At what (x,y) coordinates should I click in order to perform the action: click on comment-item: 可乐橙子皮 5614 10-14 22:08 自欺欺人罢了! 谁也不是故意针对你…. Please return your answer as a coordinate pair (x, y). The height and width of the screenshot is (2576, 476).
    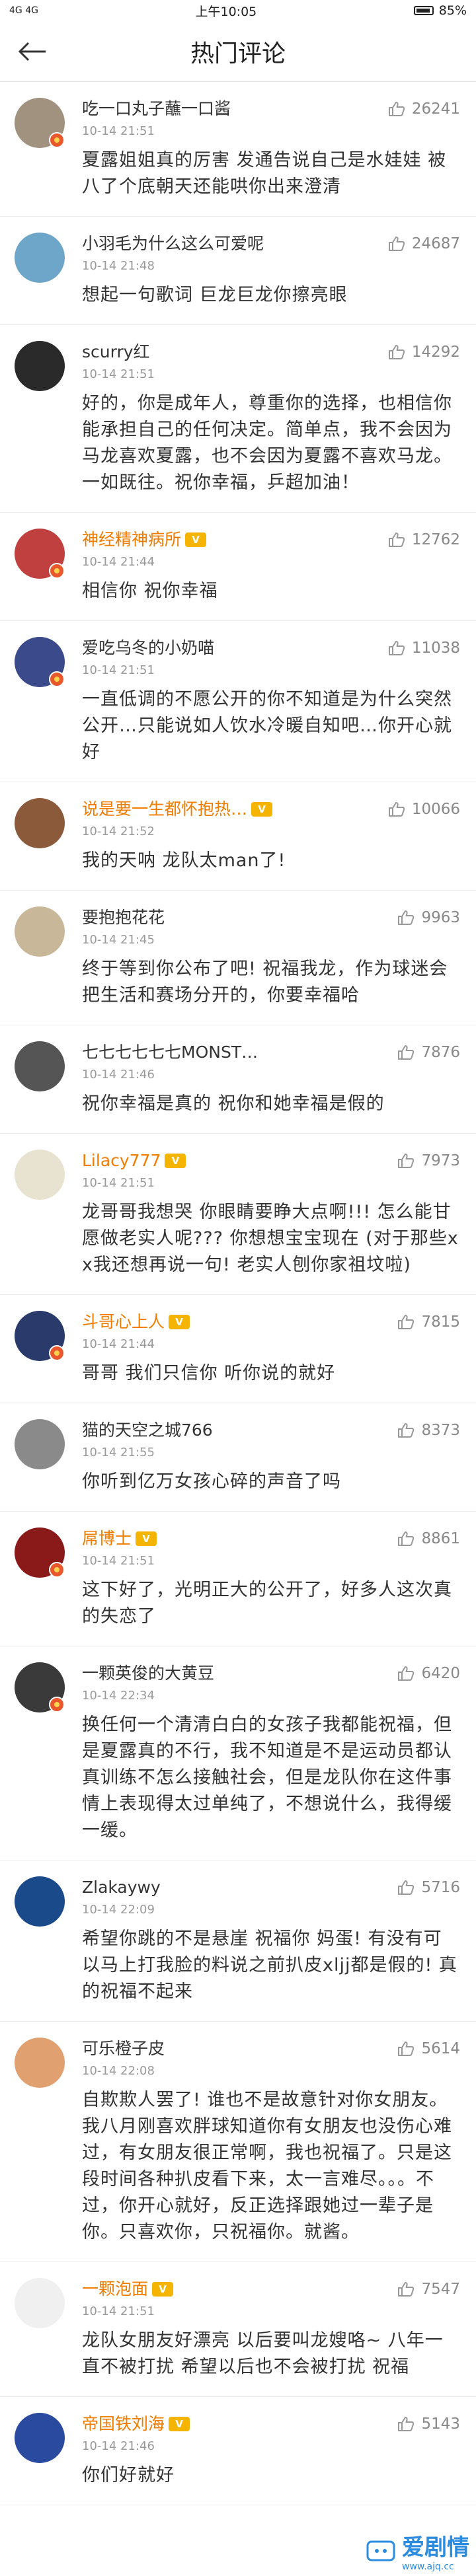
    Looking at the image, I should click on (238, 2142).